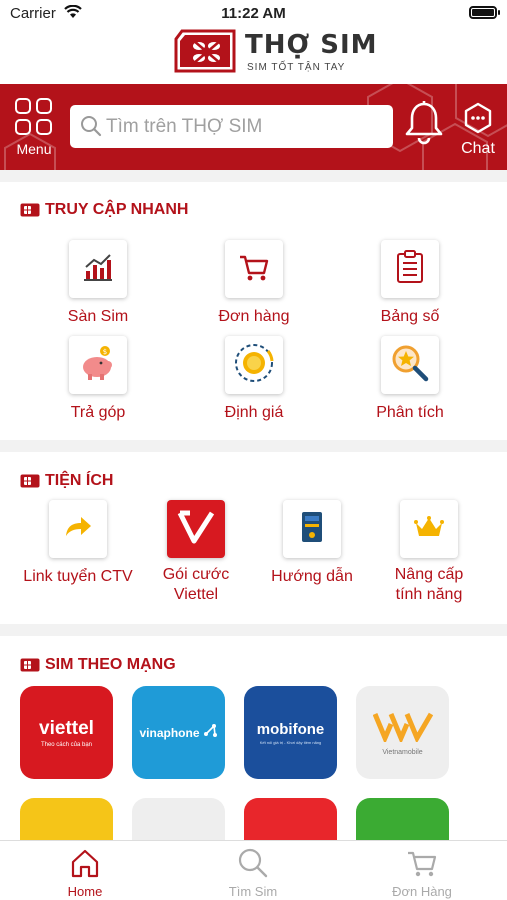  I want to click on tile-label: Hướng dẫn, so click(312, 576).